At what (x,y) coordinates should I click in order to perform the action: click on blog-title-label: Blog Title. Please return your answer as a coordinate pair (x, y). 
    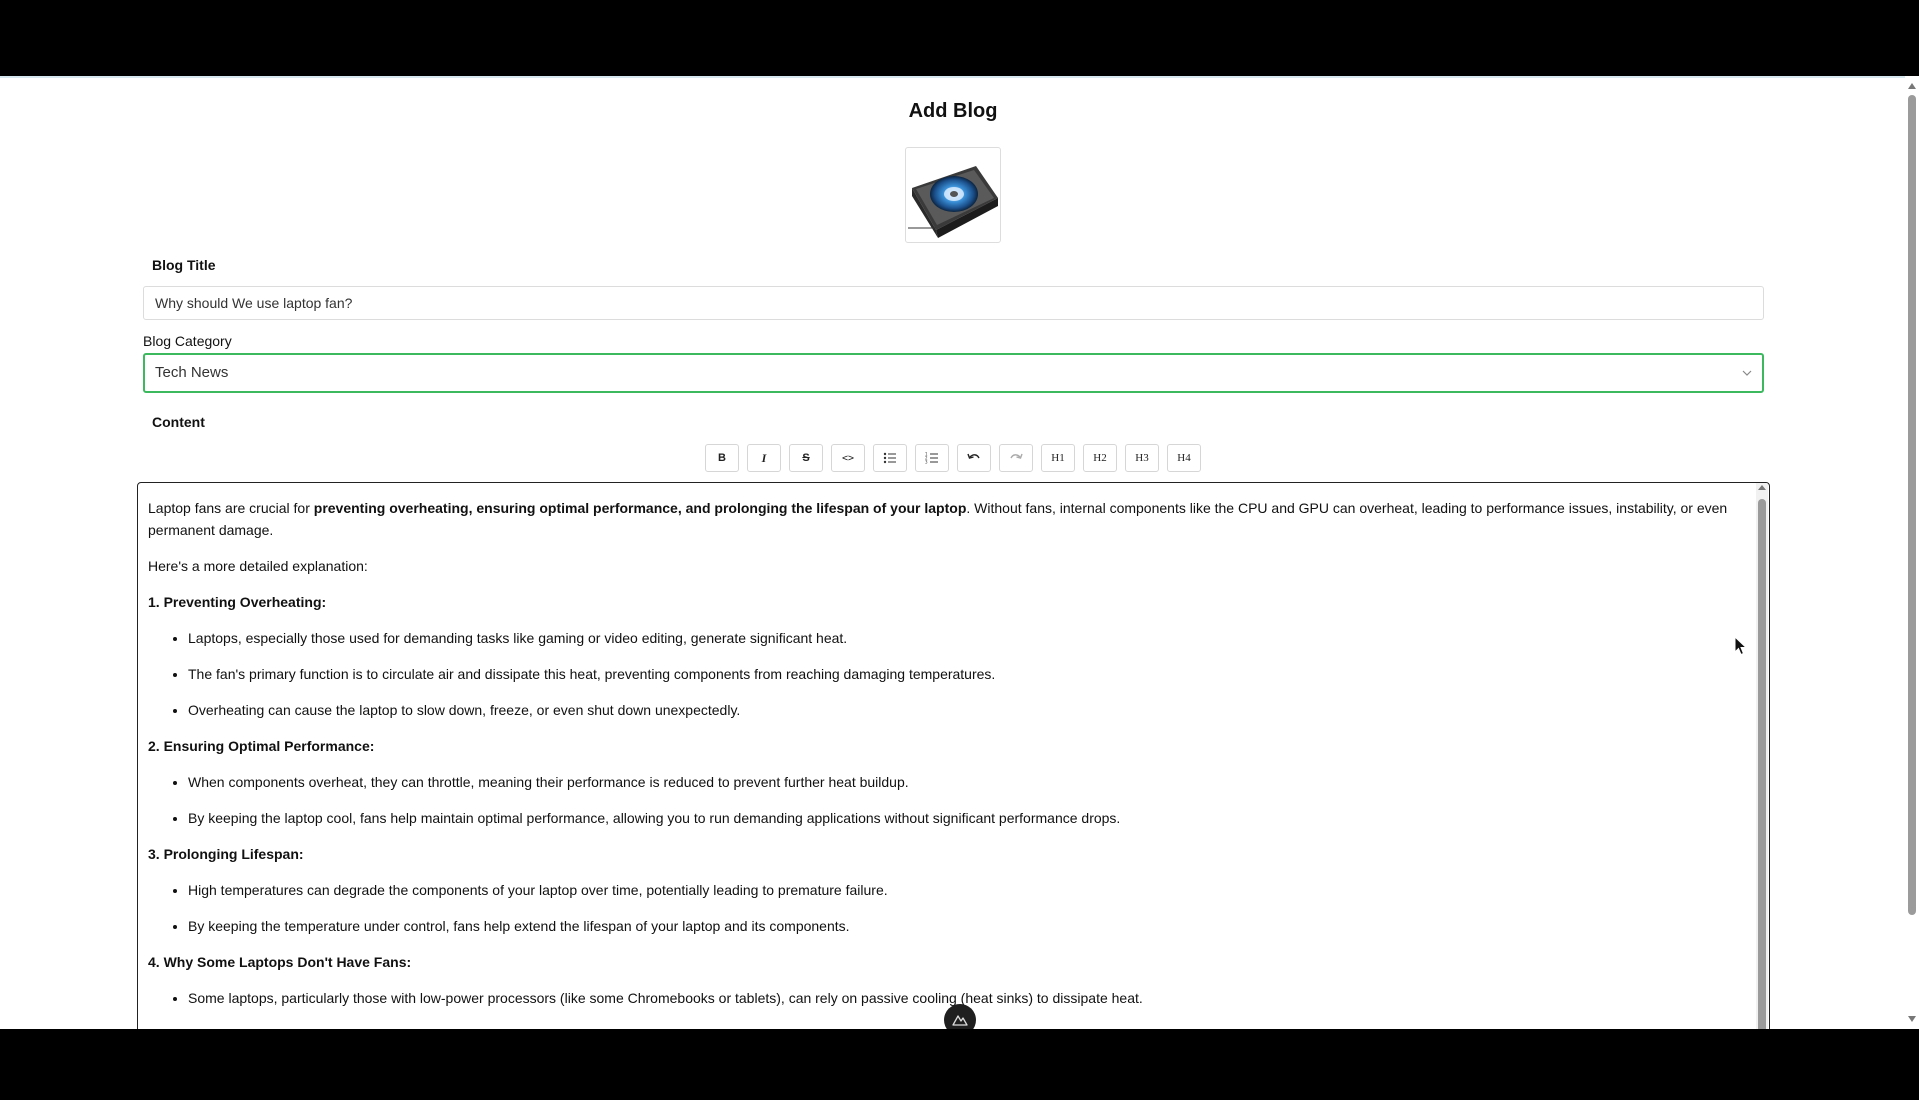
    Looking at the image, I should click on (184, 265).